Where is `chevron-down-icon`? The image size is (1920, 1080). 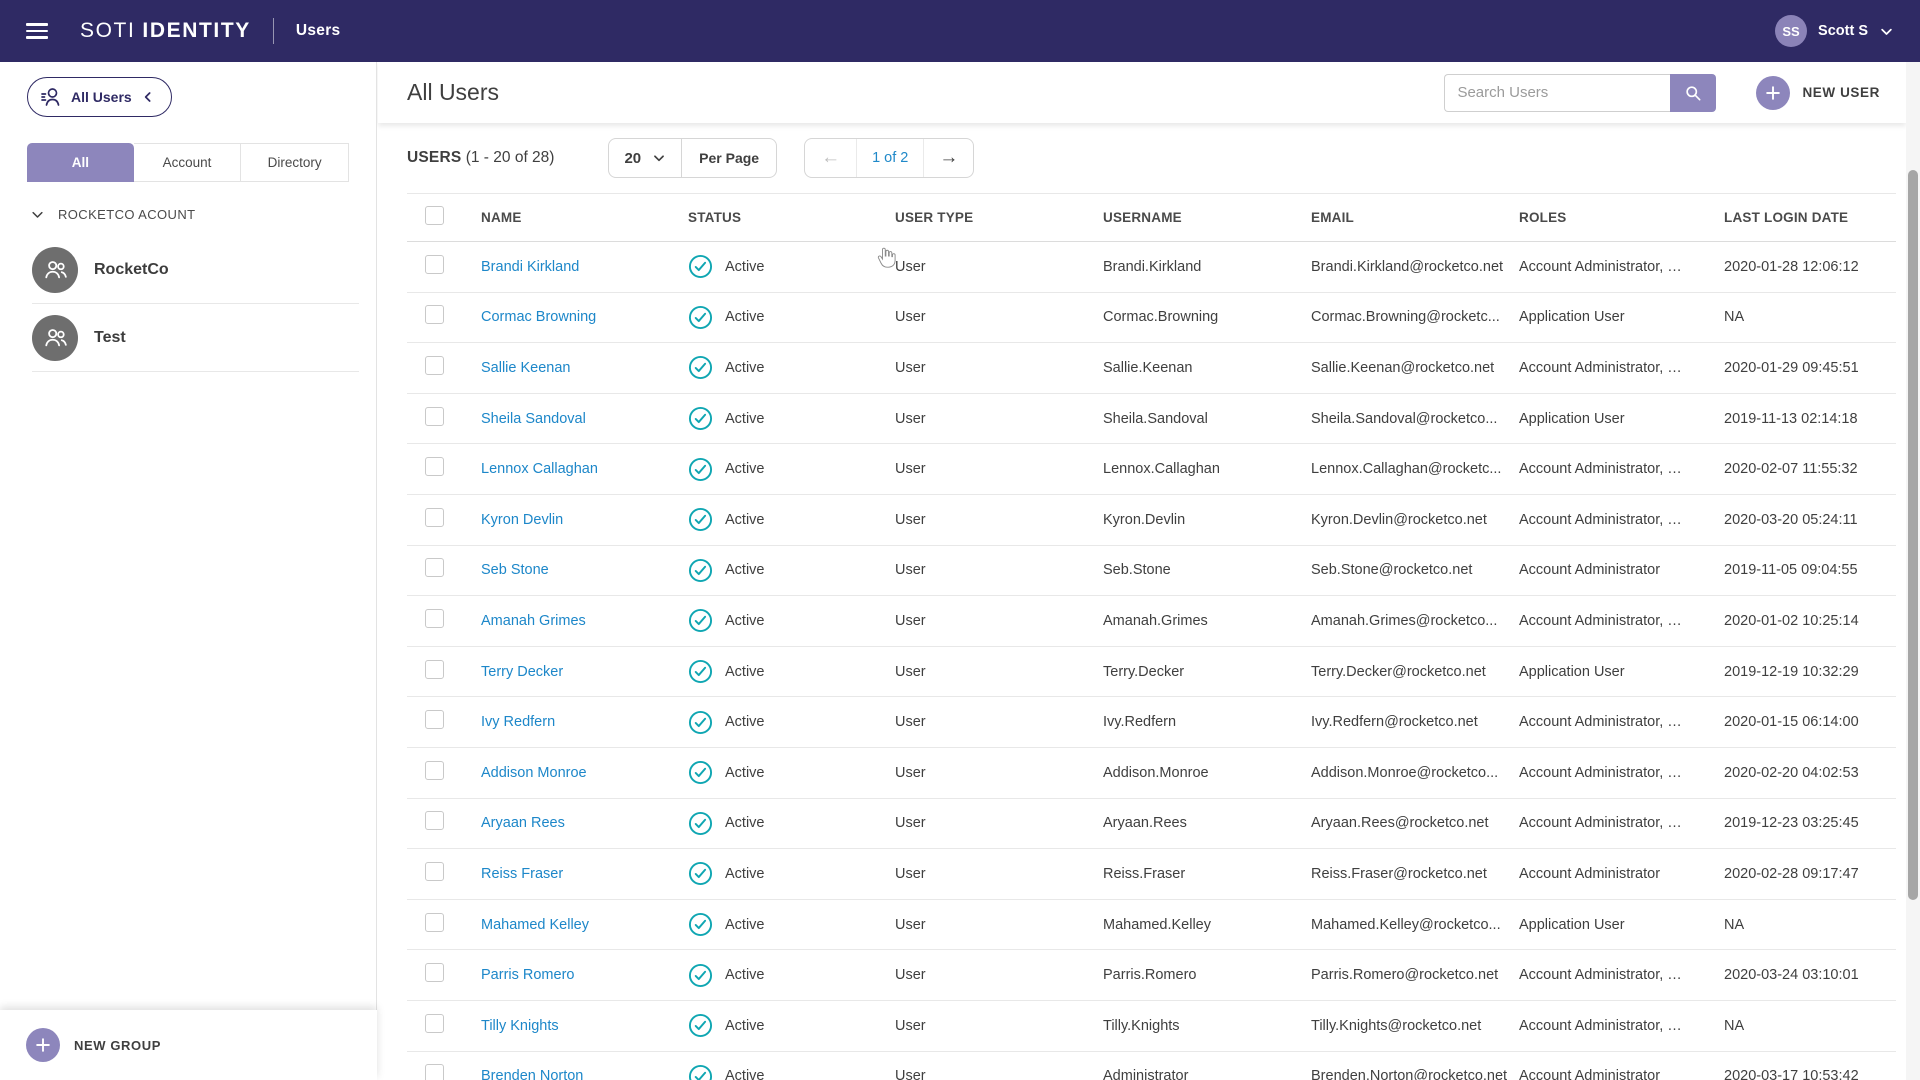 chevron-down-icon is located at coordinates (37, 214).